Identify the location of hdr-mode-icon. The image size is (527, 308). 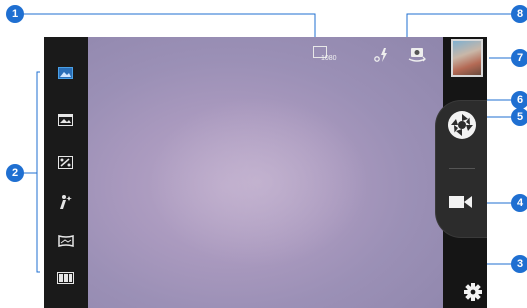
(65, 162).